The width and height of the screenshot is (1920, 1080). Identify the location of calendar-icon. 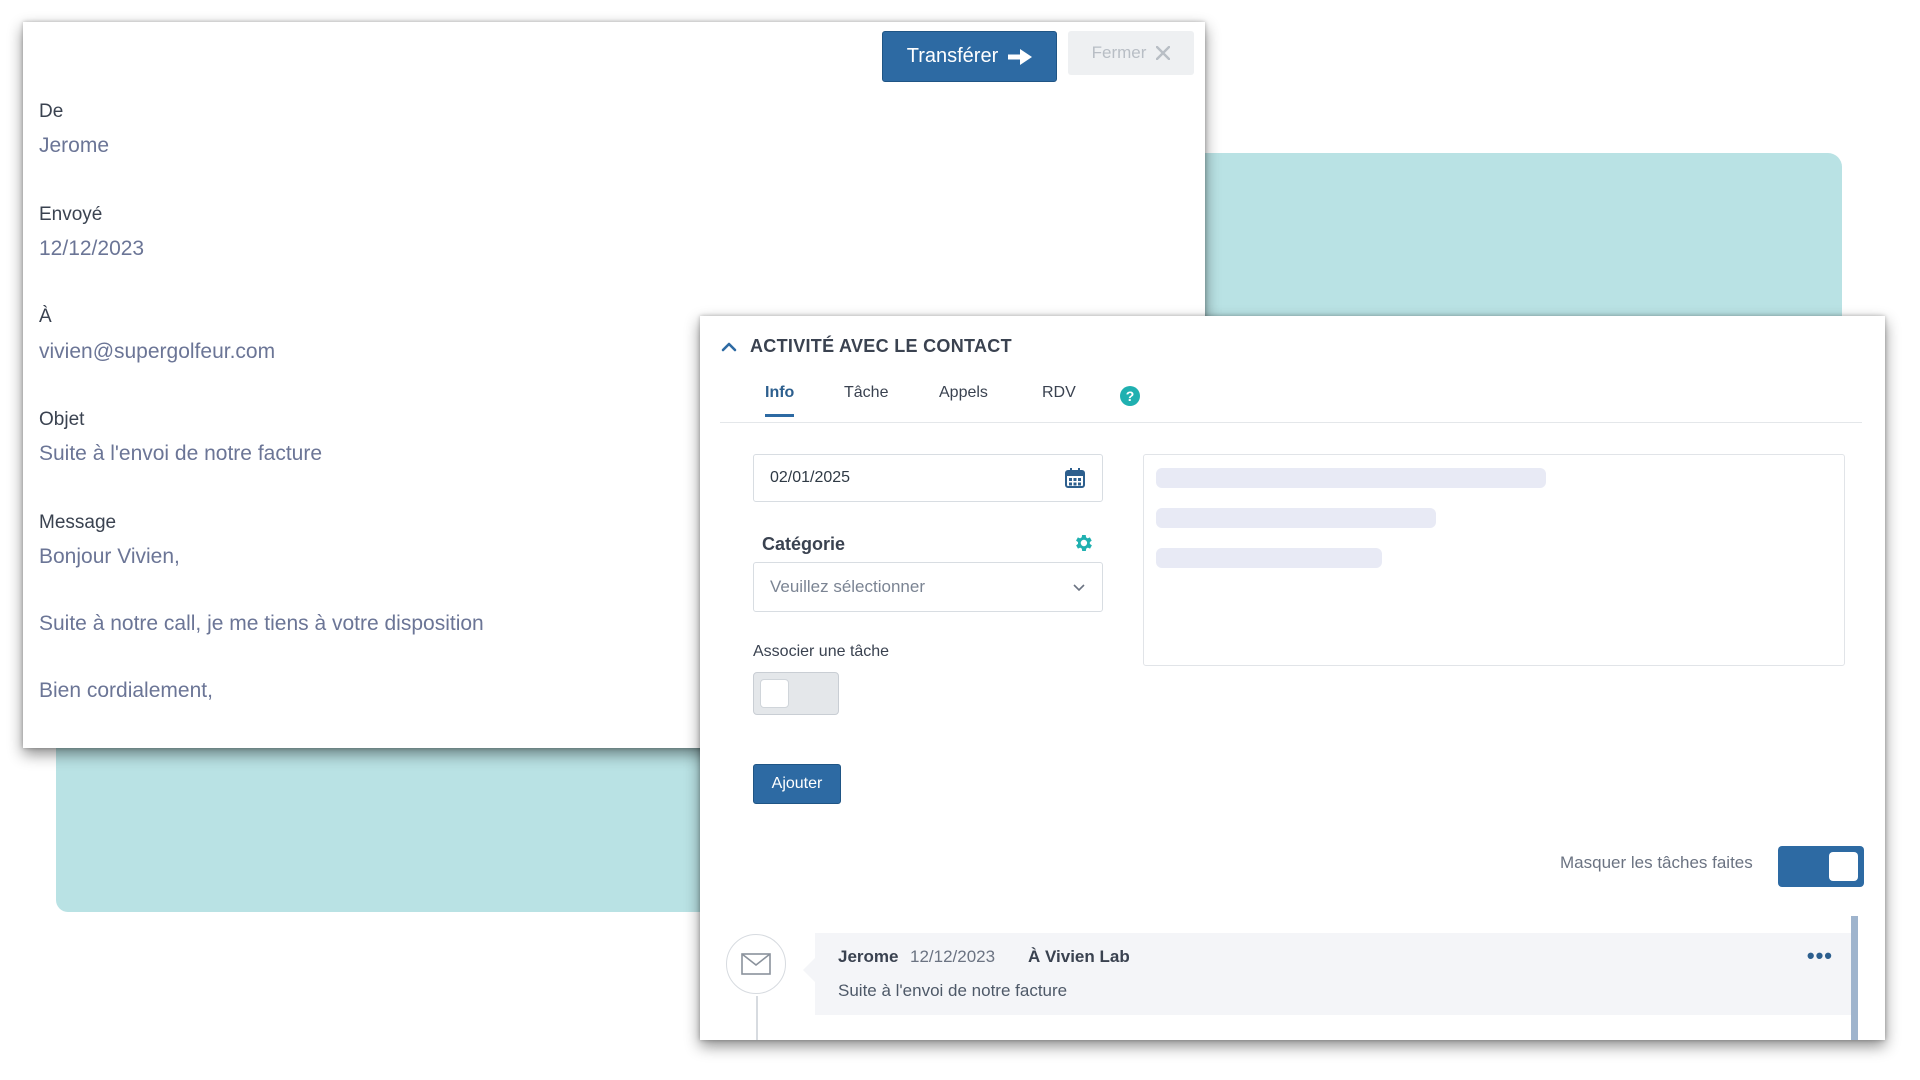
(1075, 478).